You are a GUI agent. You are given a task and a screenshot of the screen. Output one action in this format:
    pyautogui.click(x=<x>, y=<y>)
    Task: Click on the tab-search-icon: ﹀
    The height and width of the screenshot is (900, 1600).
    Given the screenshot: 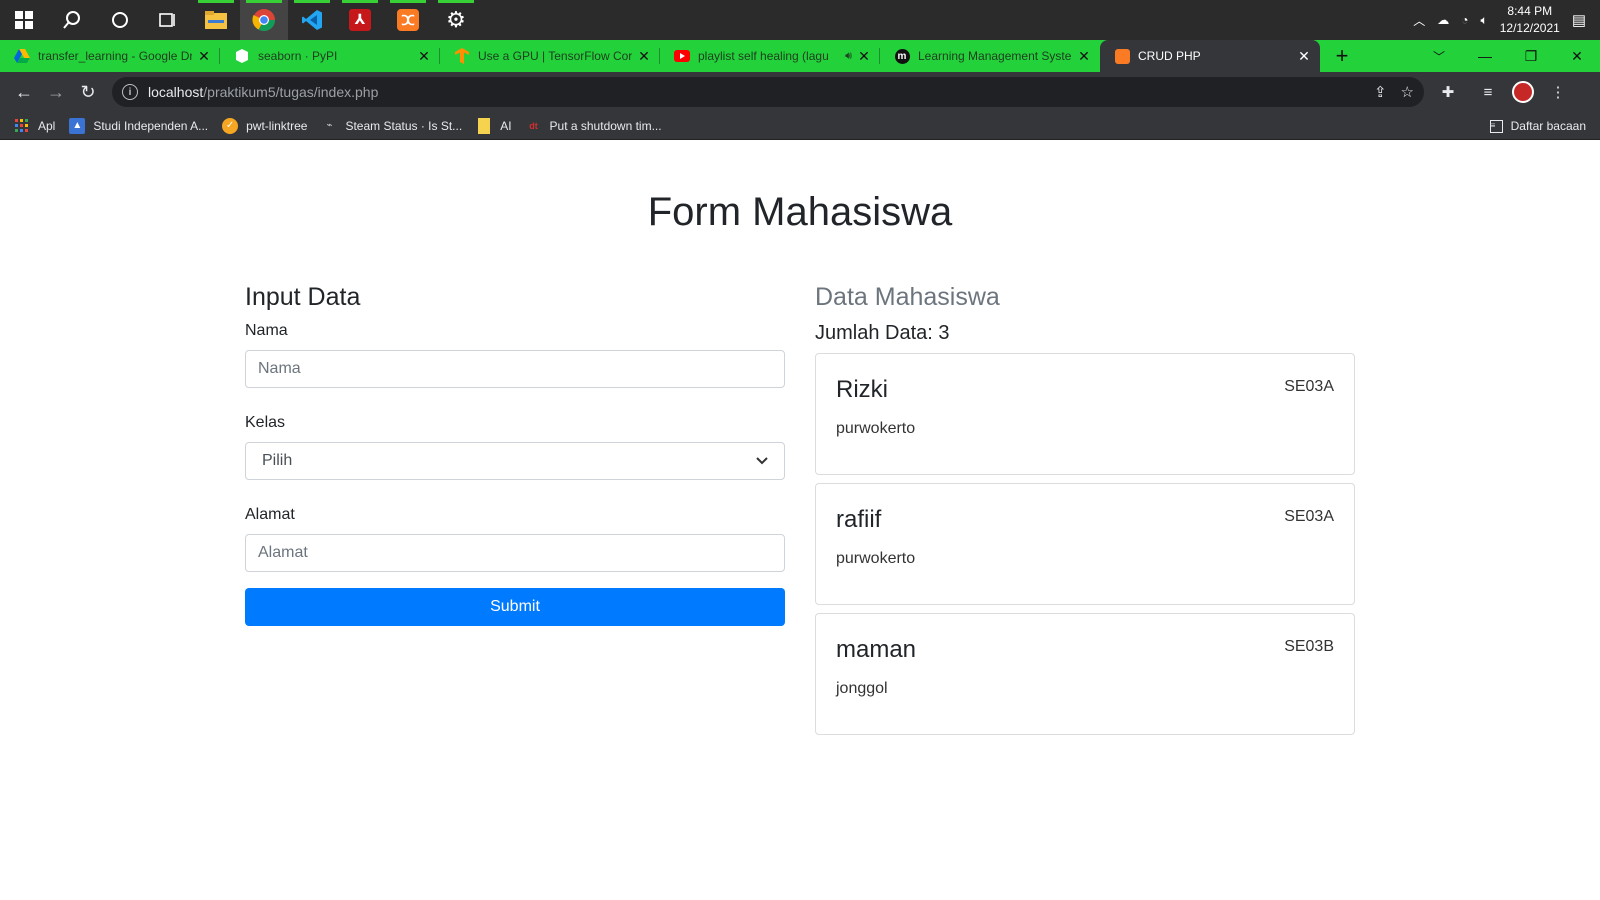 What is the action you would take?
    pyautogui.click(x=1439, y=56)
    